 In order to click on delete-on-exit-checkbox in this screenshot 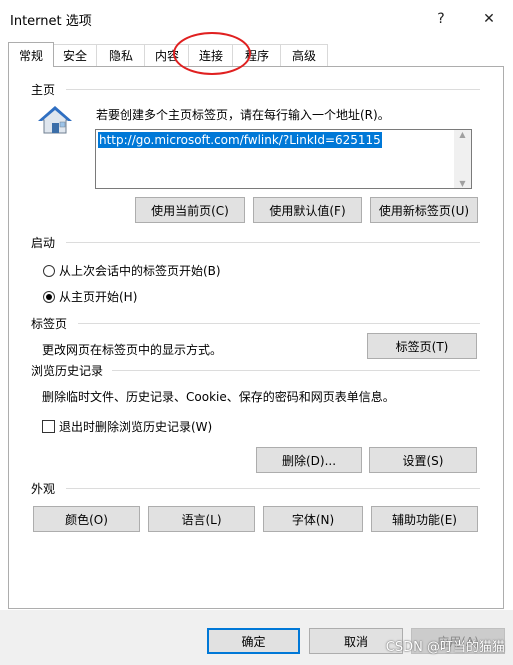, I will do `click(48, 426)`.